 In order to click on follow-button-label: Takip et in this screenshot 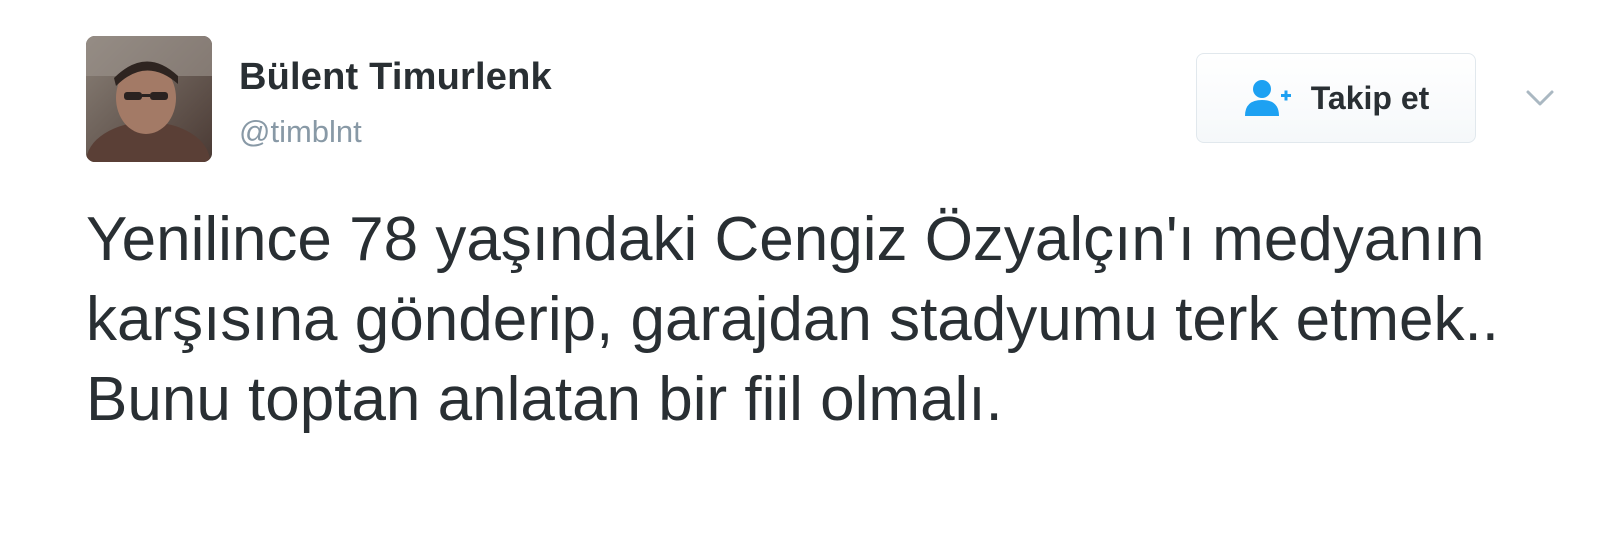, I will do `click(1370, 97)`.